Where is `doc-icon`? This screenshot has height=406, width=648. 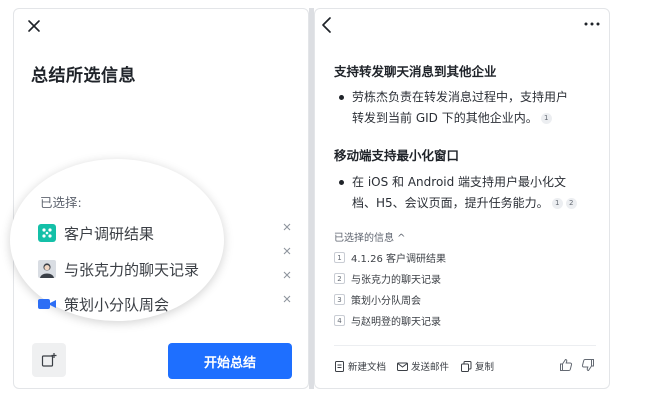 doc-icon is located at coordinates (339, 366).